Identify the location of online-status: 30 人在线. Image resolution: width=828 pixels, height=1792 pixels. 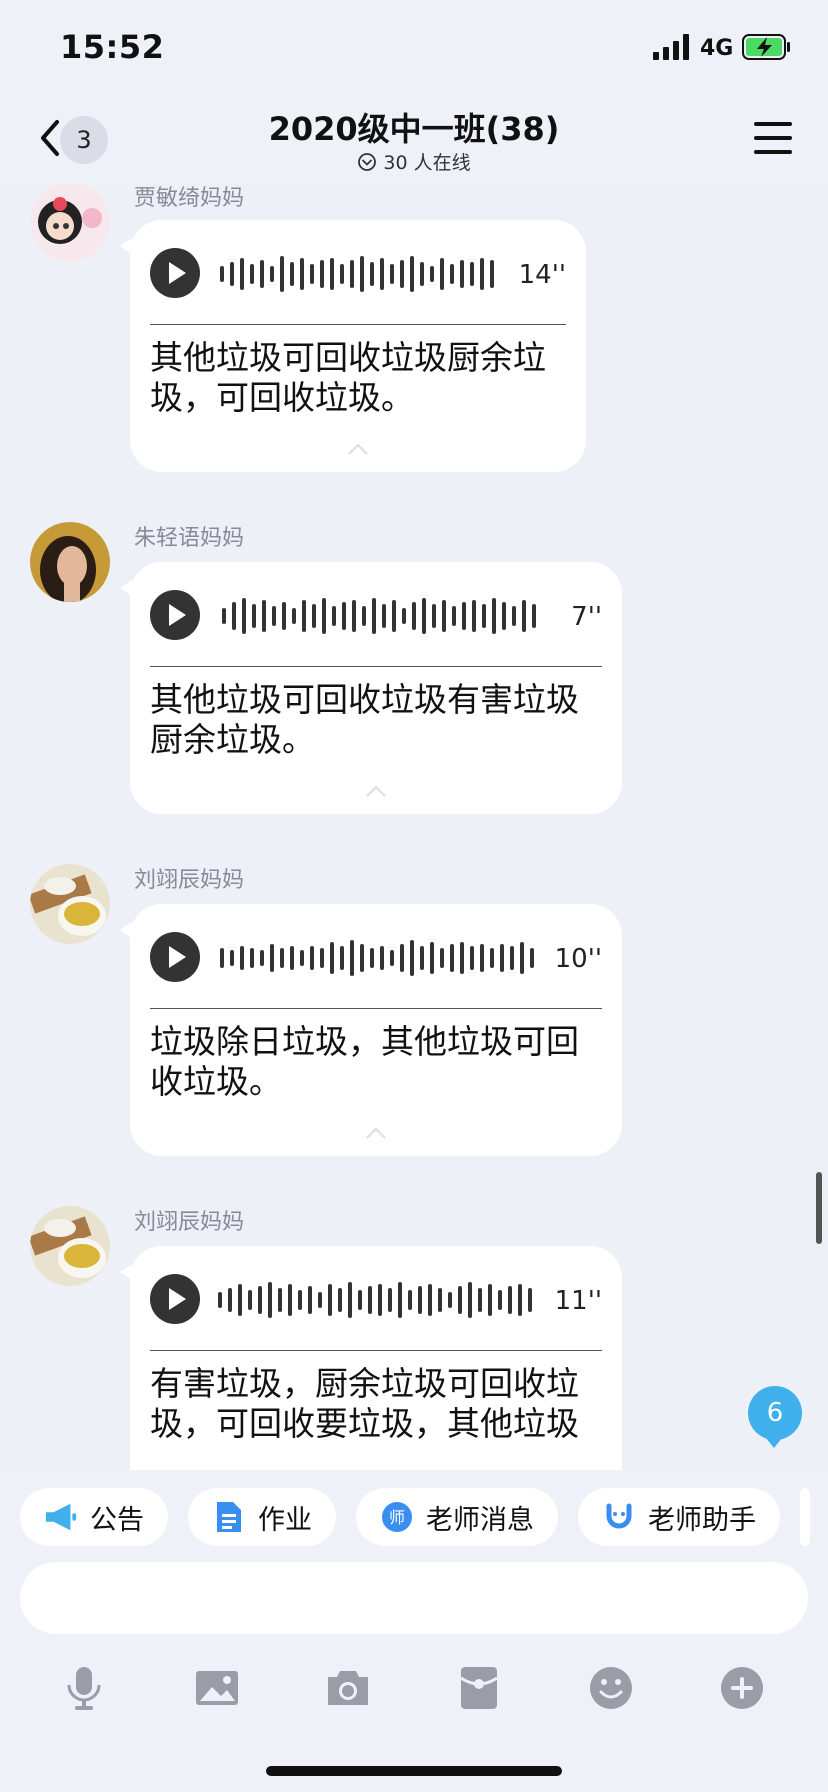
(414, 161).